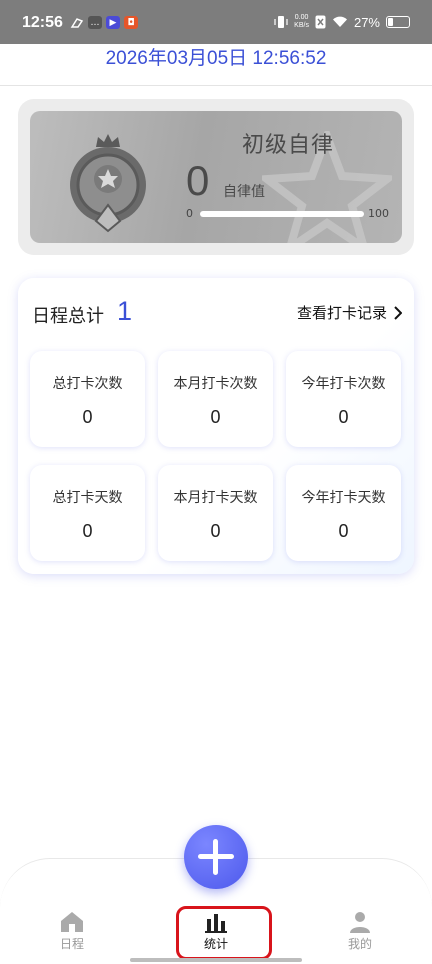  I want to click on score-progress-bar, so click(282, 214).